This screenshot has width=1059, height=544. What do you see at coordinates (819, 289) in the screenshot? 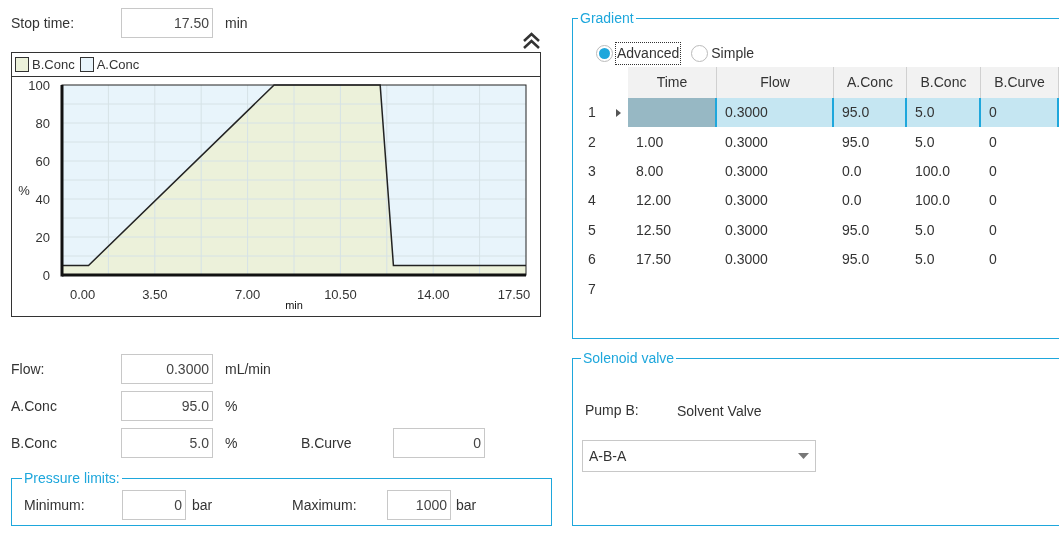
I see `table-row: 7` at bounding box center [819, 289].